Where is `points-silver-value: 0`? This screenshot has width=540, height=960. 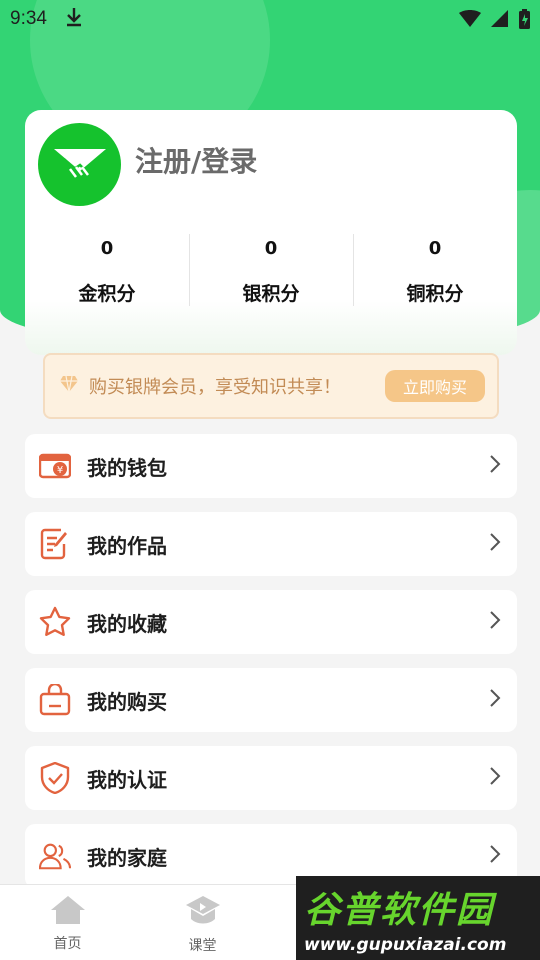 points-silver-value: 0 is located at coordinates (271, 248).